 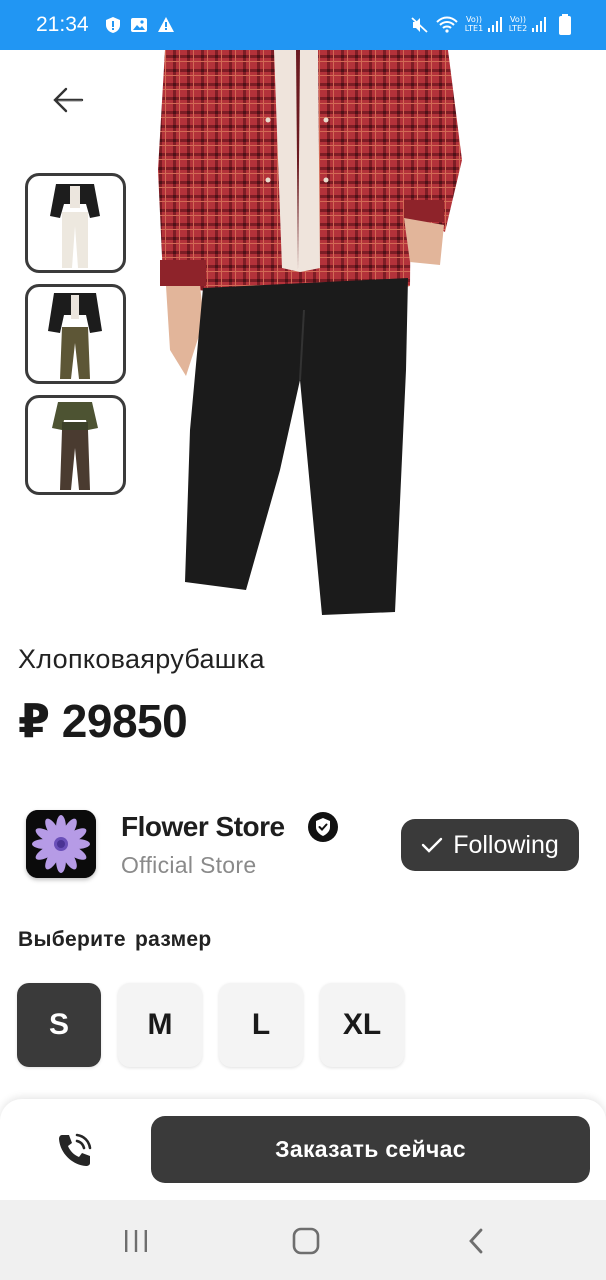 I want to click on flower-logo, so click(x=61, y=844).